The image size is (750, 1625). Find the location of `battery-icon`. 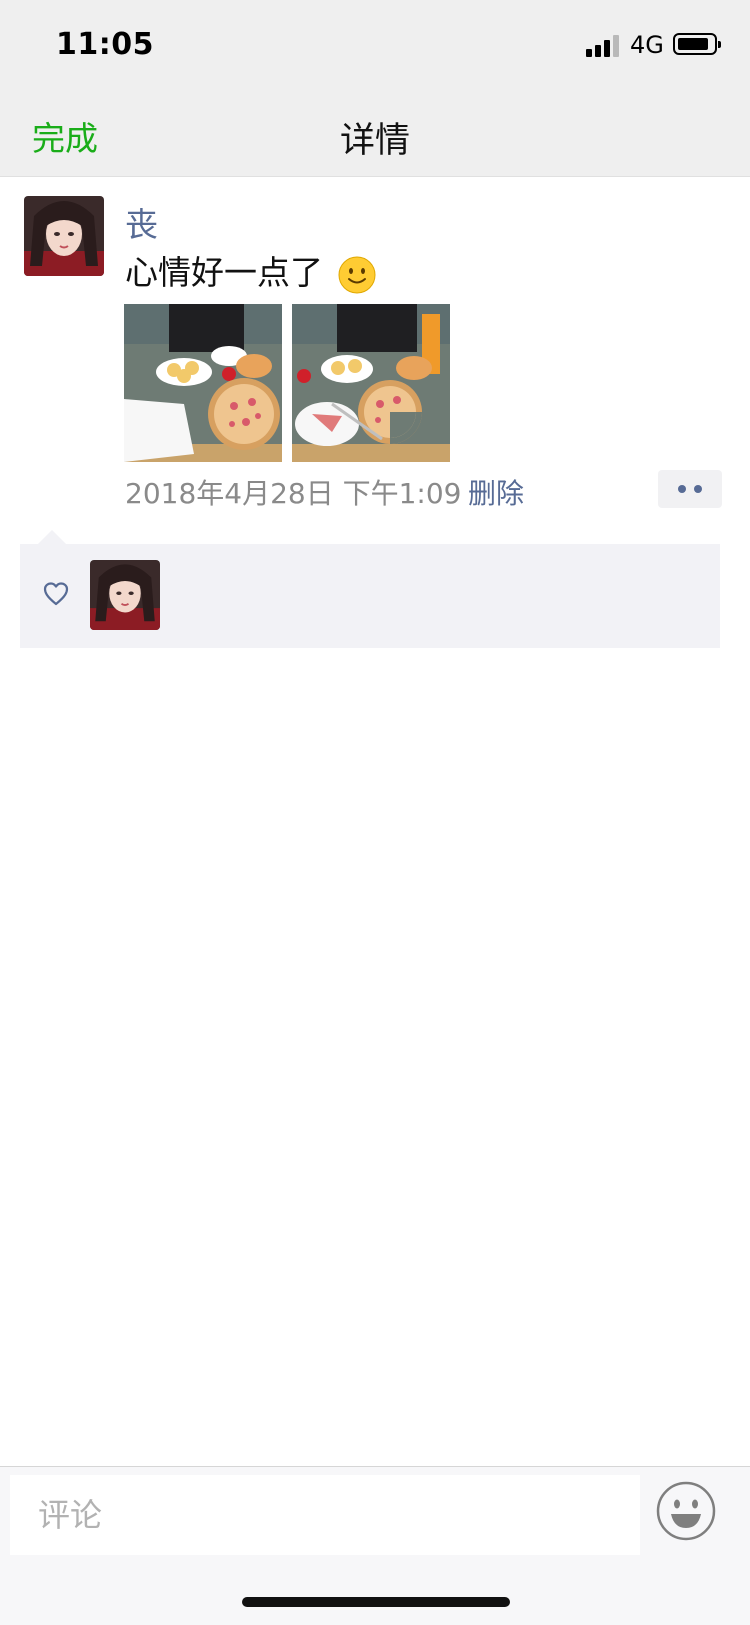

battery-icon is located at coordinates (697, 44).